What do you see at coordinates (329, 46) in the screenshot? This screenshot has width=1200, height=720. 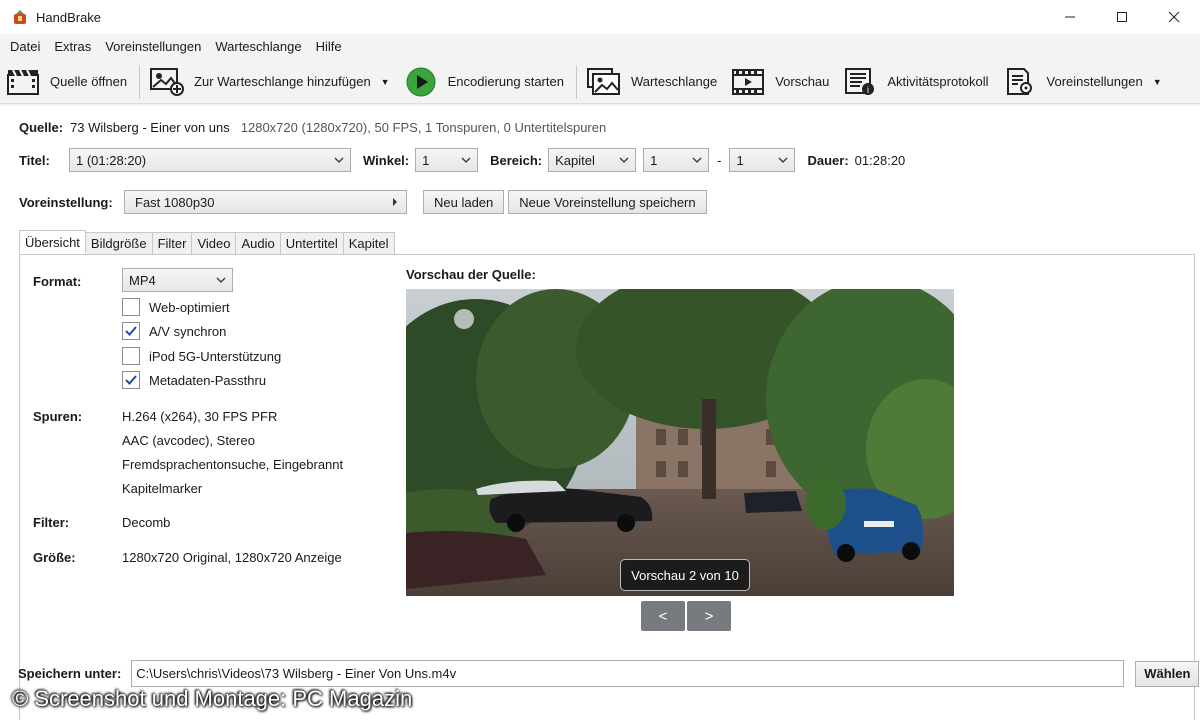 I see `menu-hilfe: Hilfe` at bounding box center [329, 46].